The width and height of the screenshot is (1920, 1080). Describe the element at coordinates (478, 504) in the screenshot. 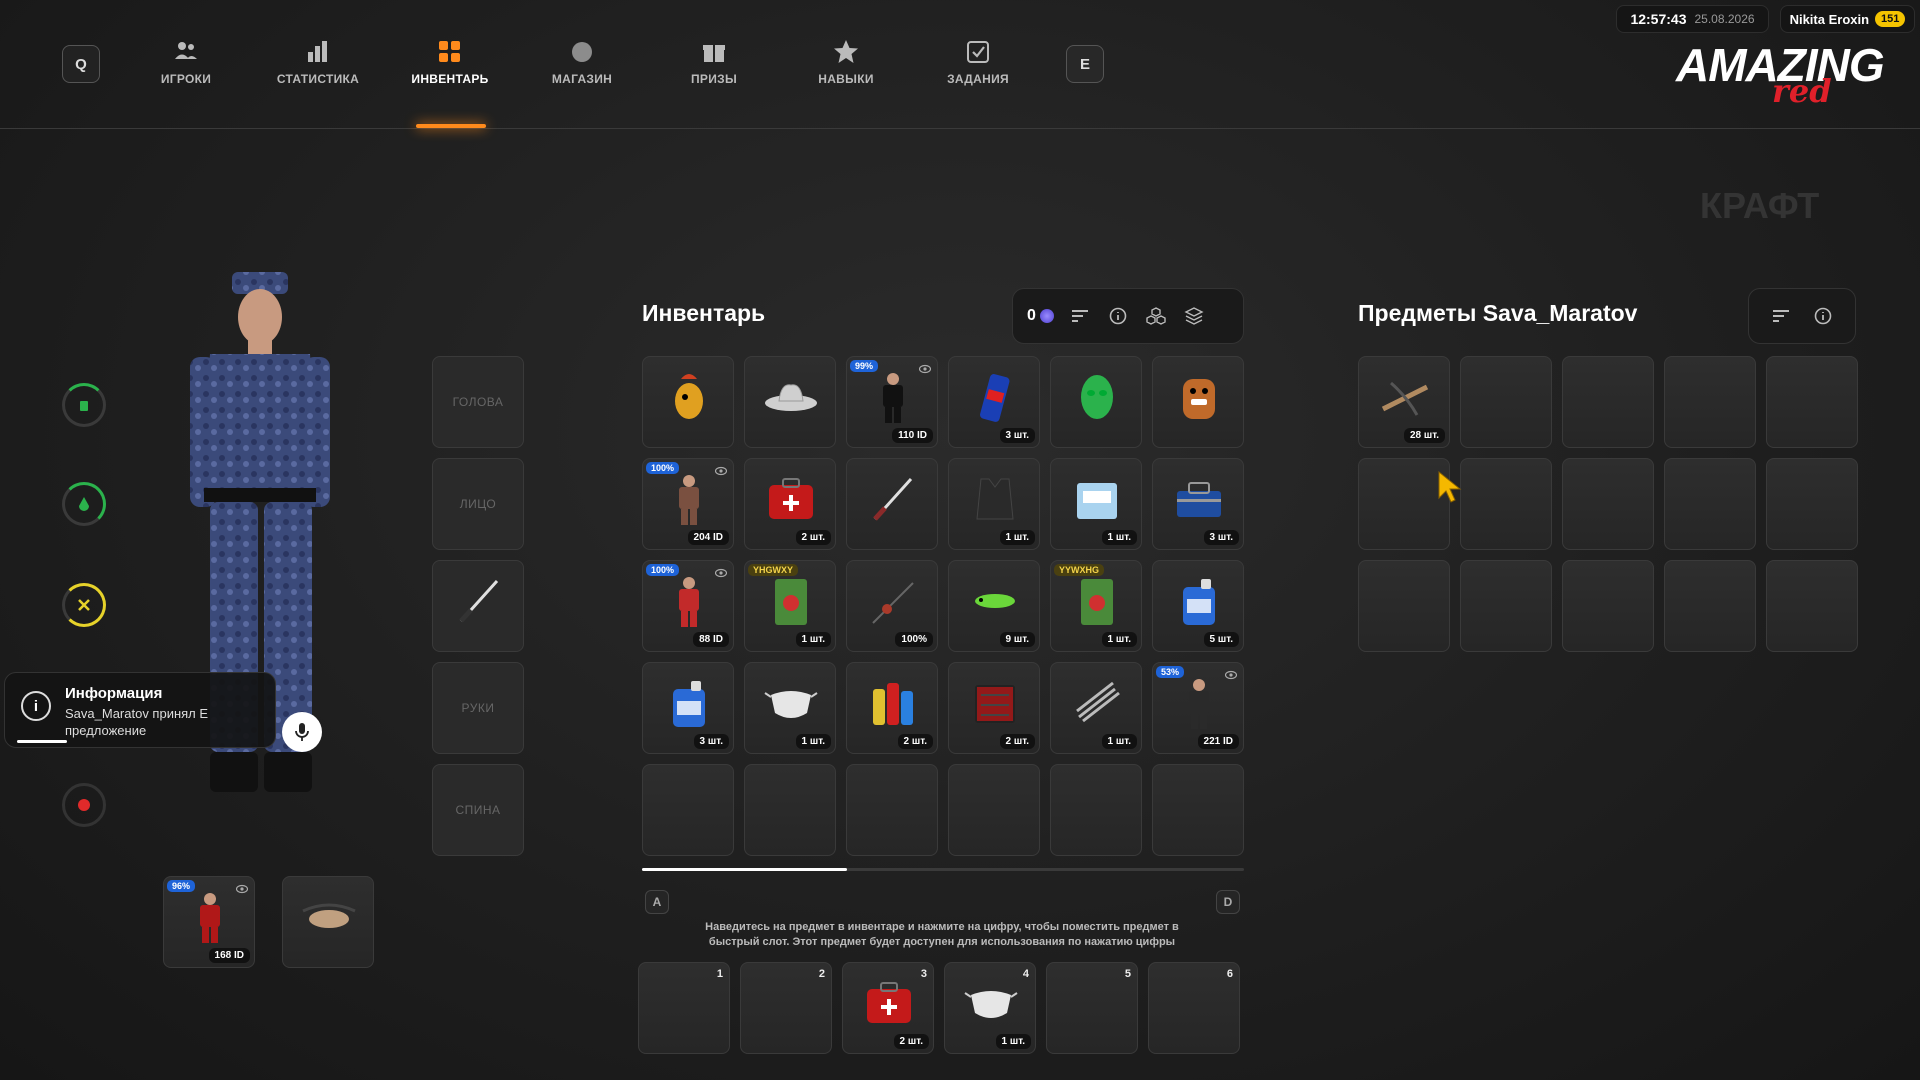

I see `equip-slot-лицо: ЛИЦО` at that location.